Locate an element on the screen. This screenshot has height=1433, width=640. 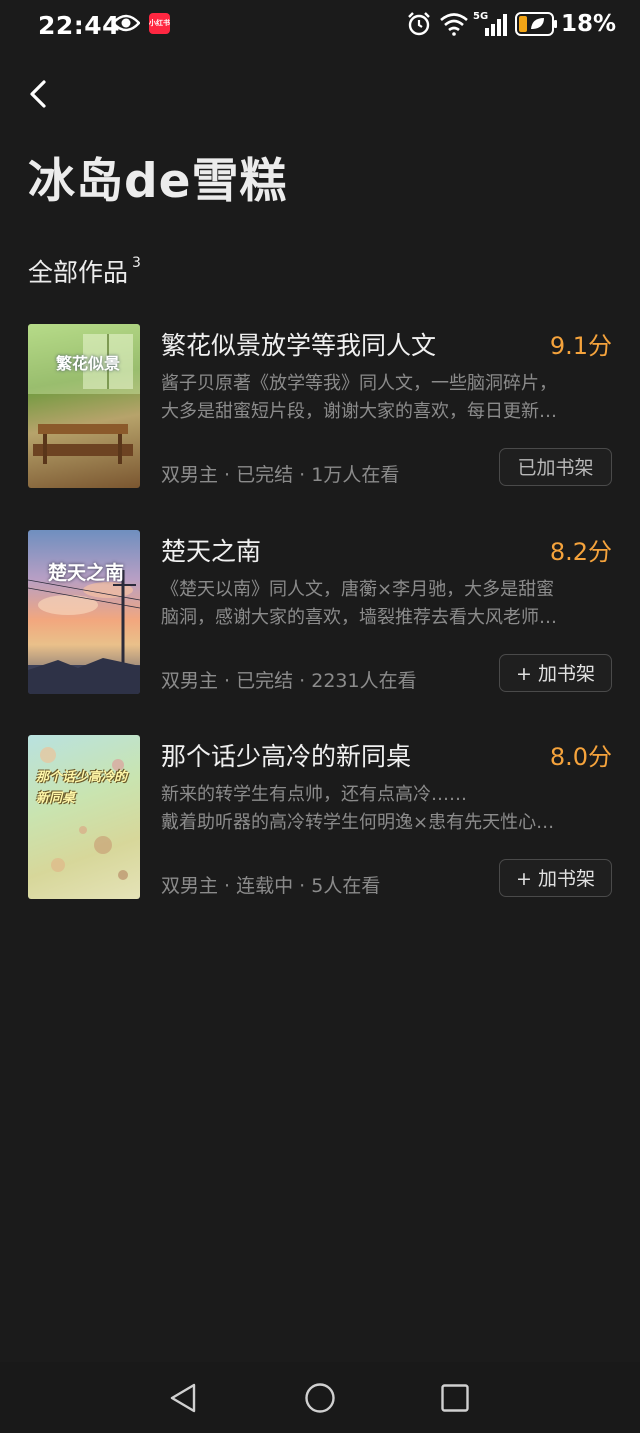
cover-title: 那个话少高冷的新同桌 is located at coordinates (82, 788).